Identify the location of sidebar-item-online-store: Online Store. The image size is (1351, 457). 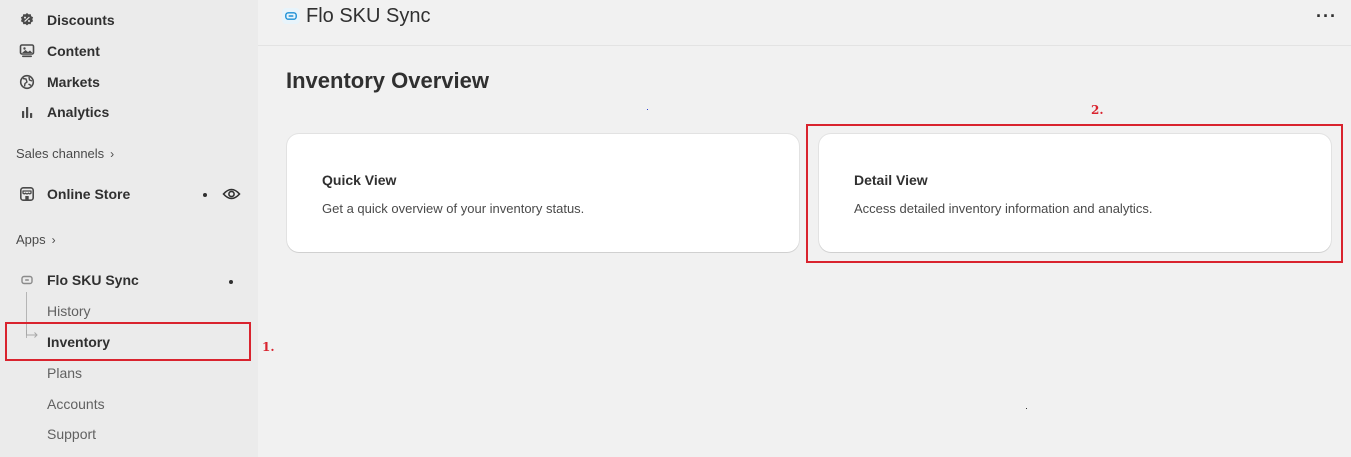
(129, 194).